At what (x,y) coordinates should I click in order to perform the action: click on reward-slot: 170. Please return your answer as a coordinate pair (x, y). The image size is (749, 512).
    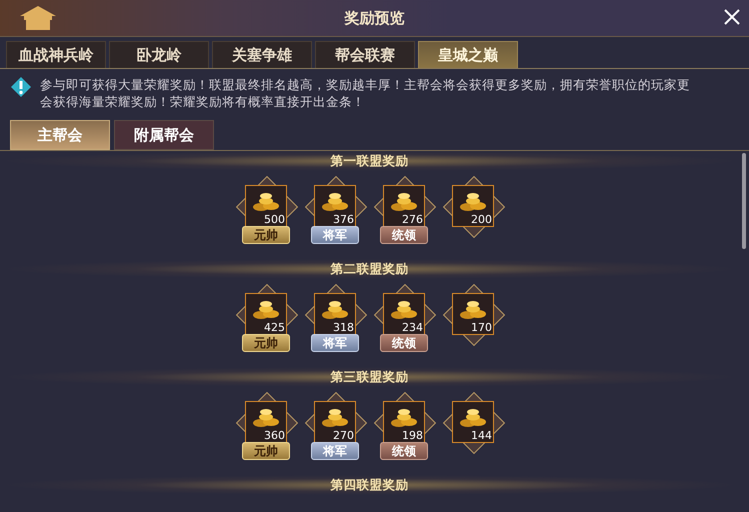
    Looking at the image, I should click on (473, 314).